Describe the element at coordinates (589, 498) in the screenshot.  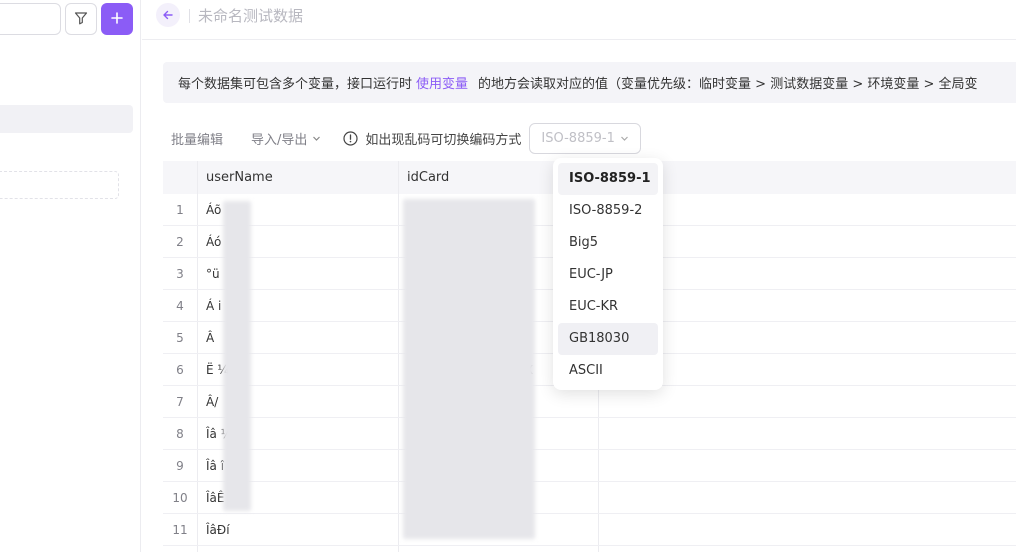
I see `table-row: 10 ÎâÊ` at that location.